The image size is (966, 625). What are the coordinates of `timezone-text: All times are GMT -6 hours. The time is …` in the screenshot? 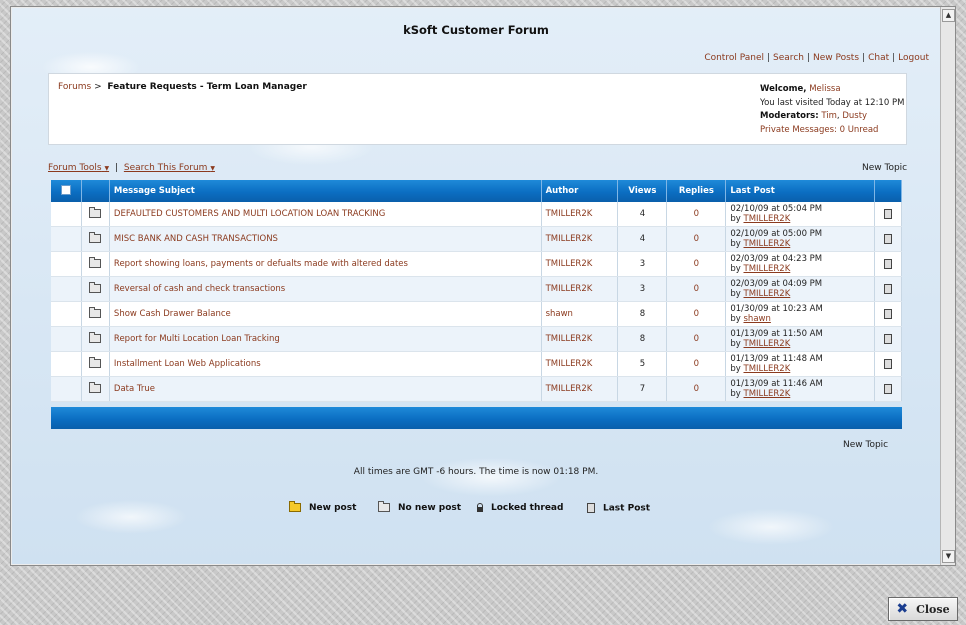 It's located at (476, 472).